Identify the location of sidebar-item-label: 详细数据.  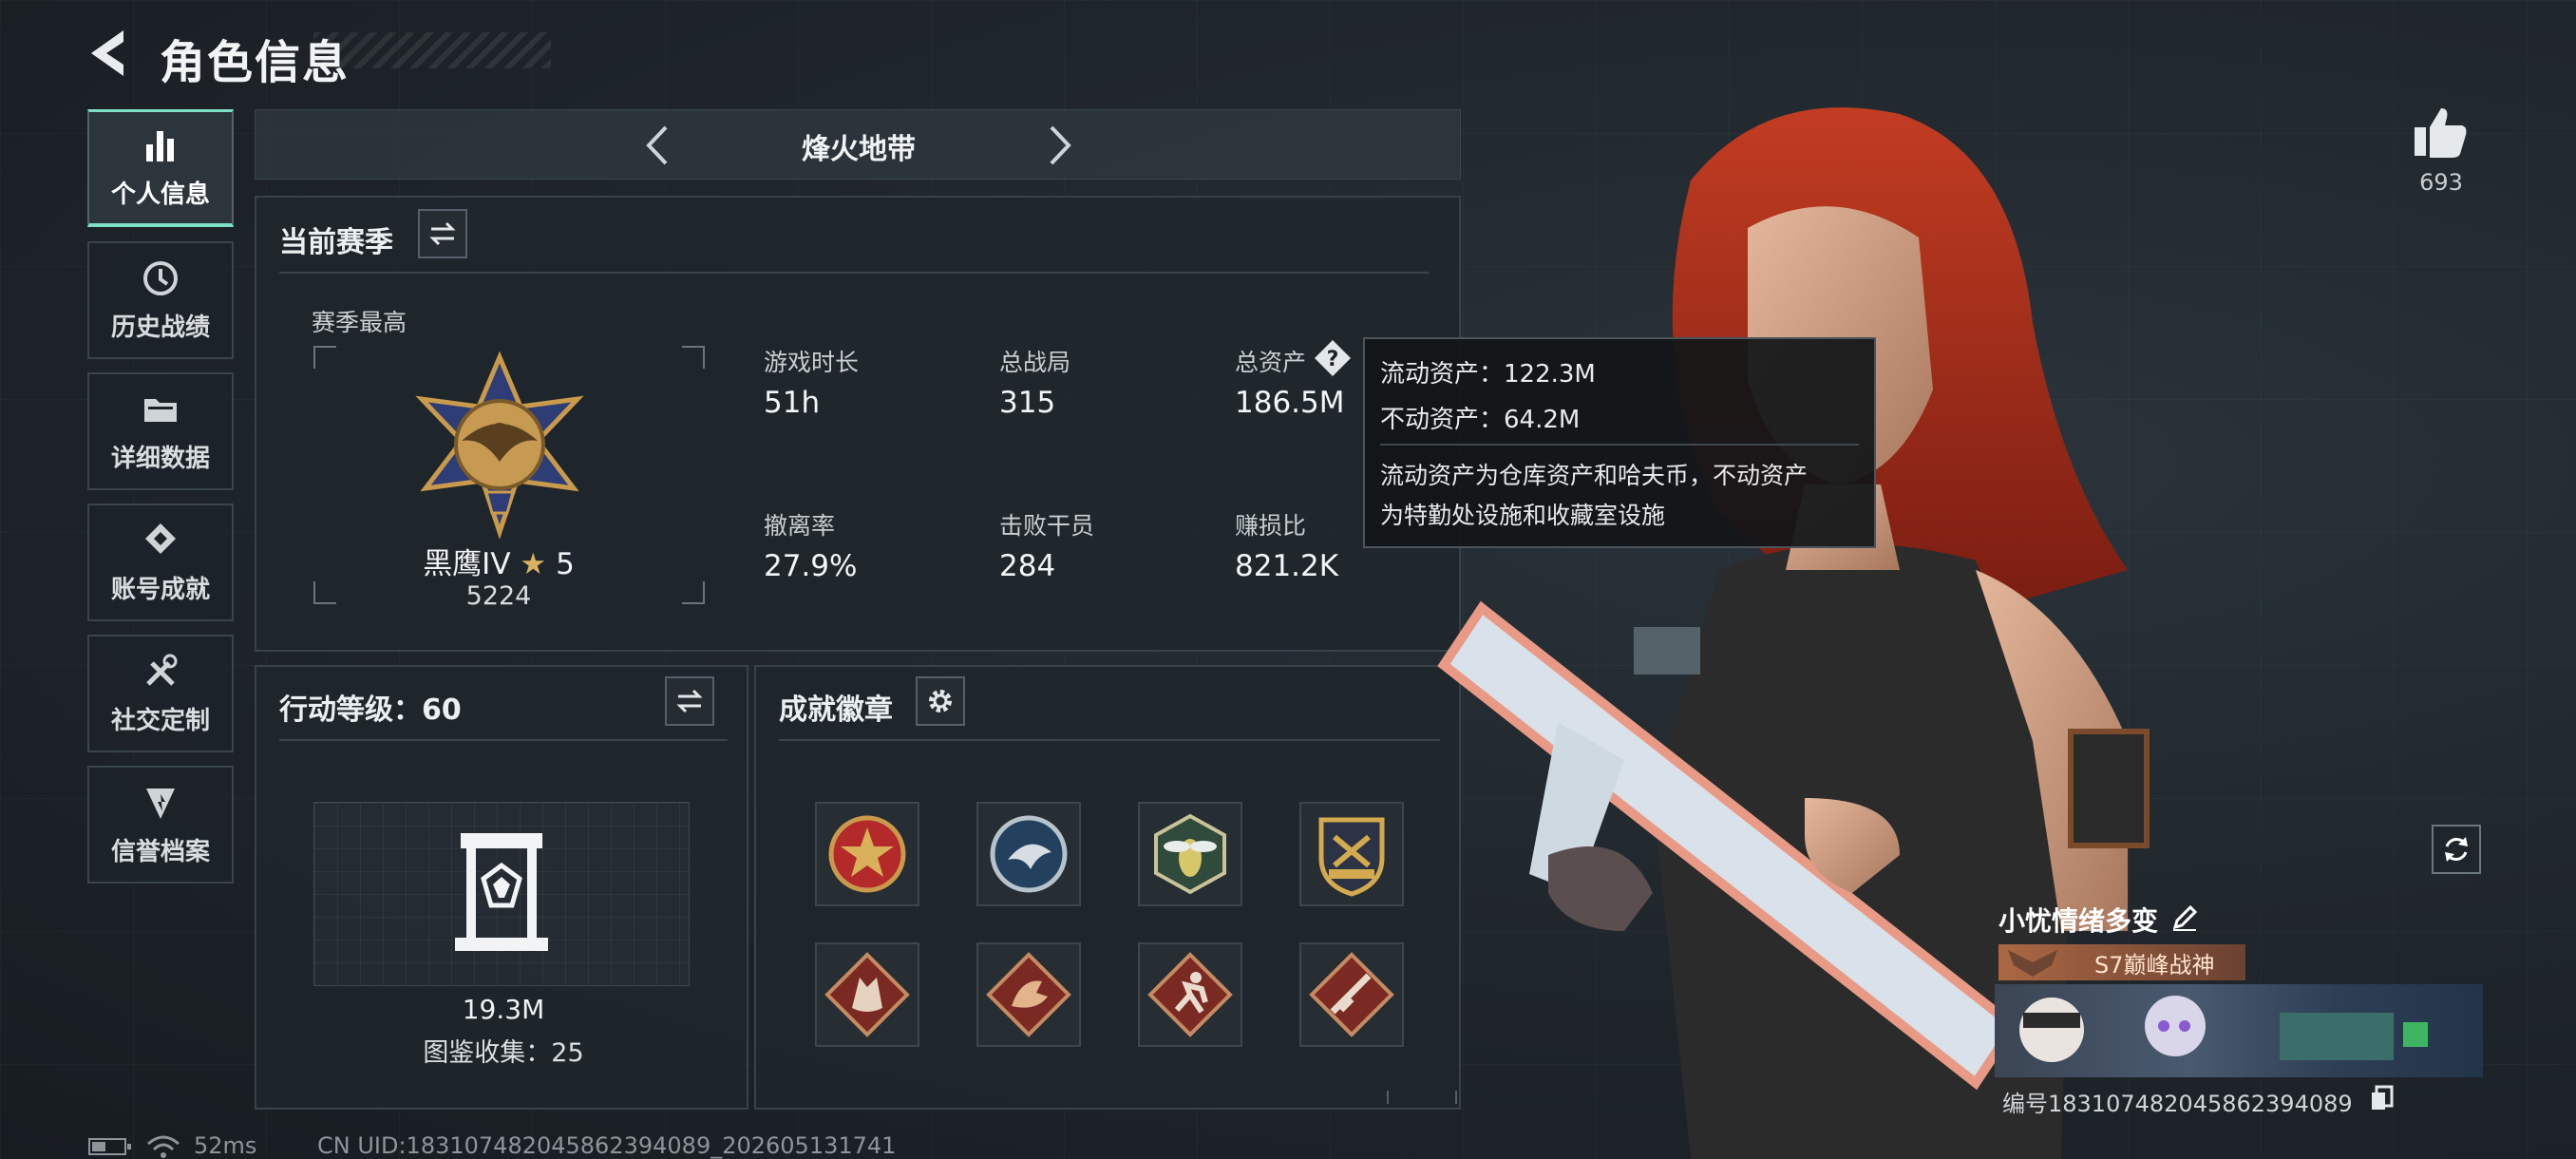
(160, 458).